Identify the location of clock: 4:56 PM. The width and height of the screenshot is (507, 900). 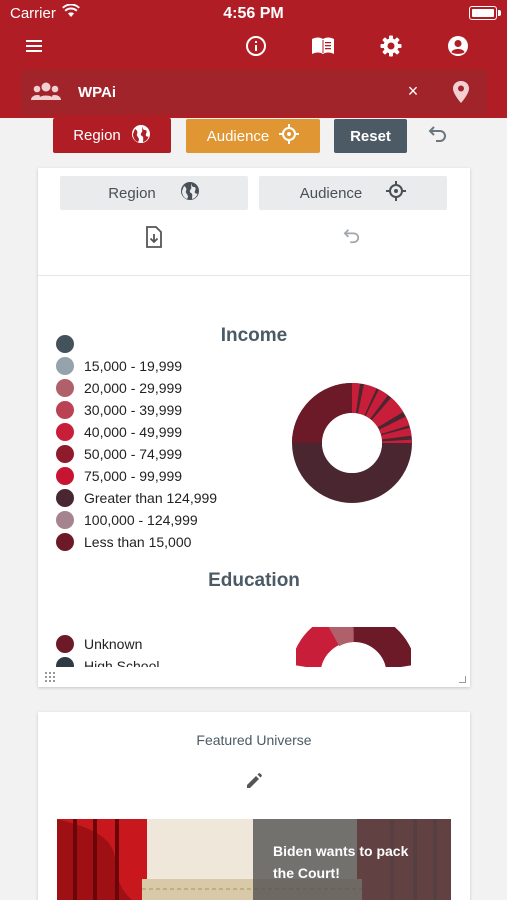
(253, 13).